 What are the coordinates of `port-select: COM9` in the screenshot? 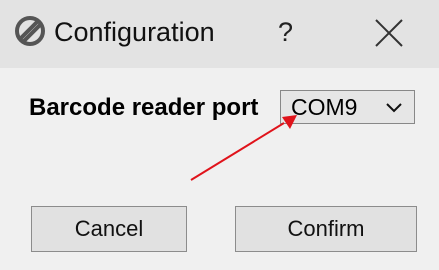 It's located at (347, 107).